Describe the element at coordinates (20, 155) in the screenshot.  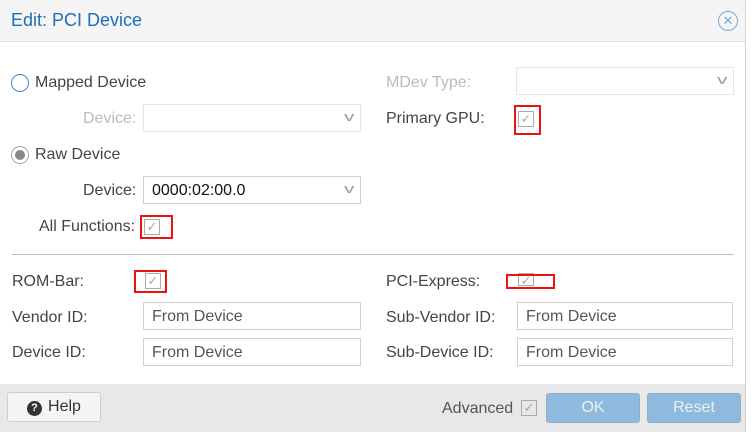
I see `raw-device-radio` at that location.